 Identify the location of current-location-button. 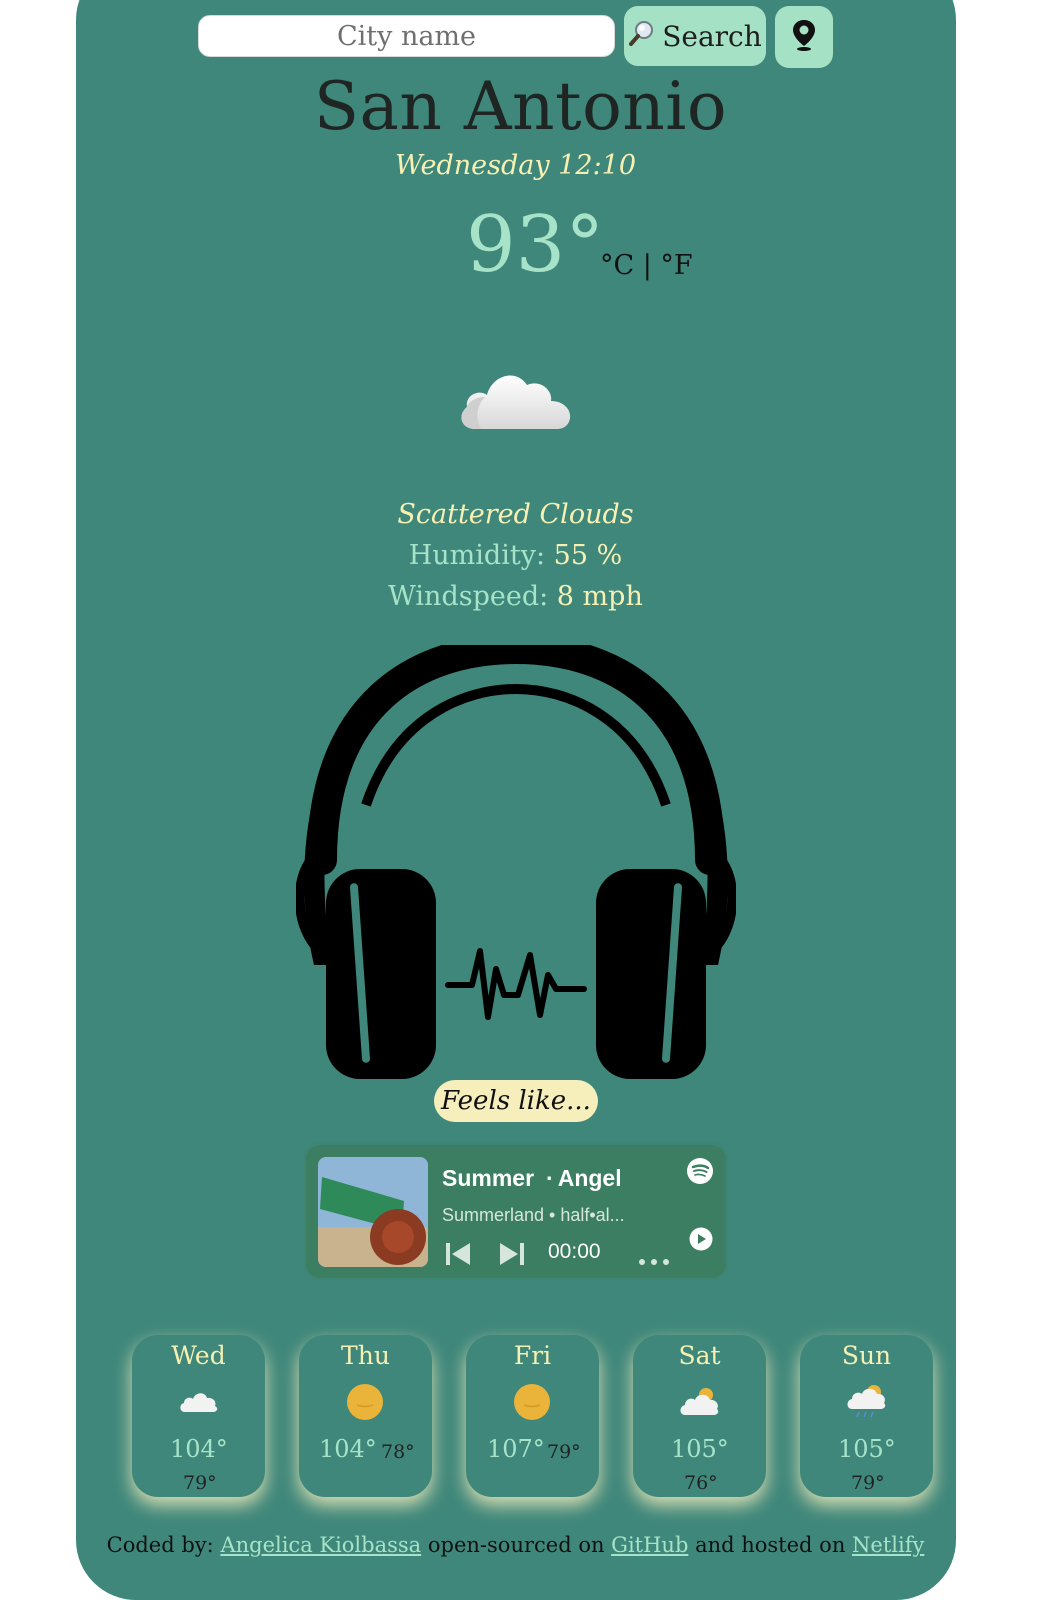
(804, 37).